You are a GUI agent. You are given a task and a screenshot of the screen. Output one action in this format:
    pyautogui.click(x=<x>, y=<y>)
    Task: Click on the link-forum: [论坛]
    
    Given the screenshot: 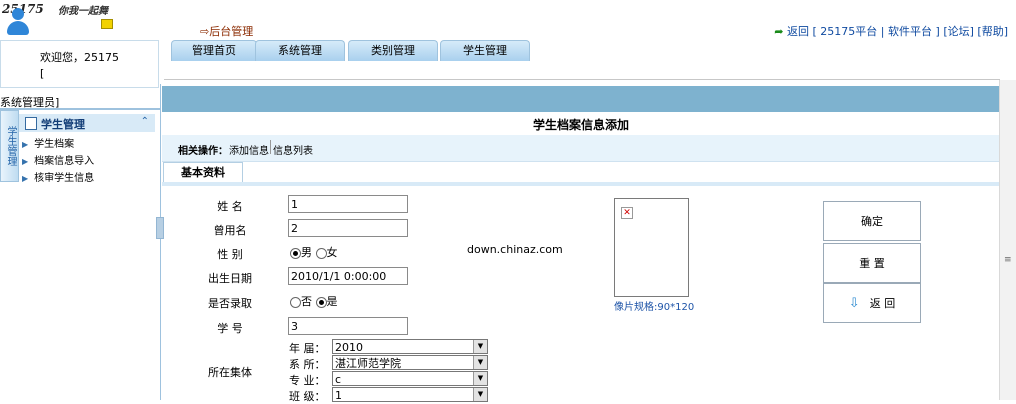 What is the action you would take?
    pyautogui.click(x=958, y=31)
    